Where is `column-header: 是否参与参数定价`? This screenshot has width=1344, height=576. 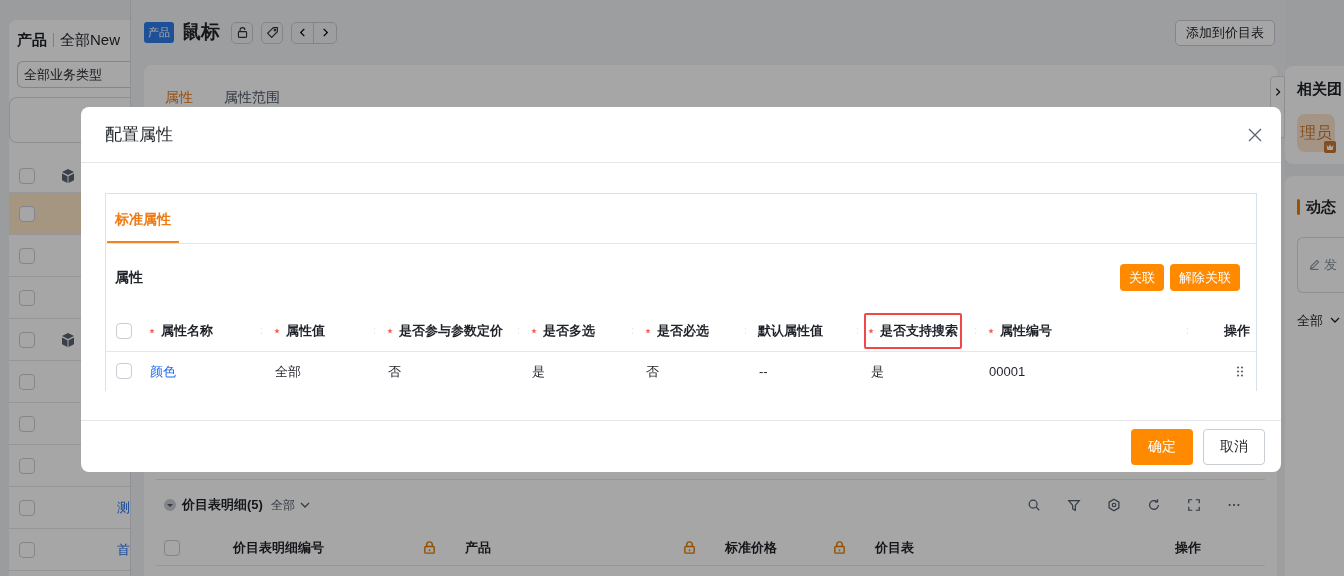
column-header: 是否参与参数定价 is located at coordinates (445, 330).